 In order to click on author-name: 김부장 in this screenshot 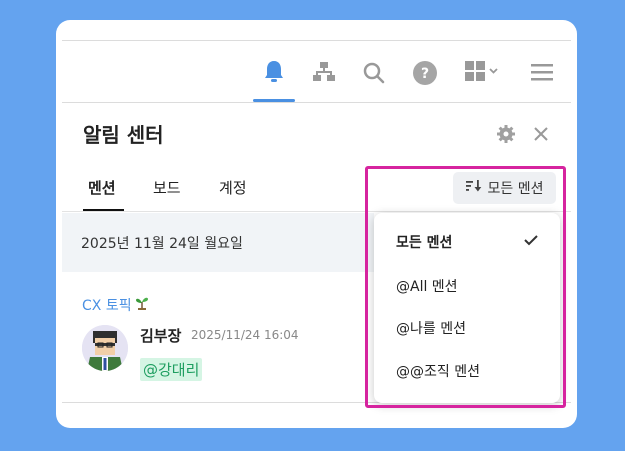, I will do `click(161, 336)`.